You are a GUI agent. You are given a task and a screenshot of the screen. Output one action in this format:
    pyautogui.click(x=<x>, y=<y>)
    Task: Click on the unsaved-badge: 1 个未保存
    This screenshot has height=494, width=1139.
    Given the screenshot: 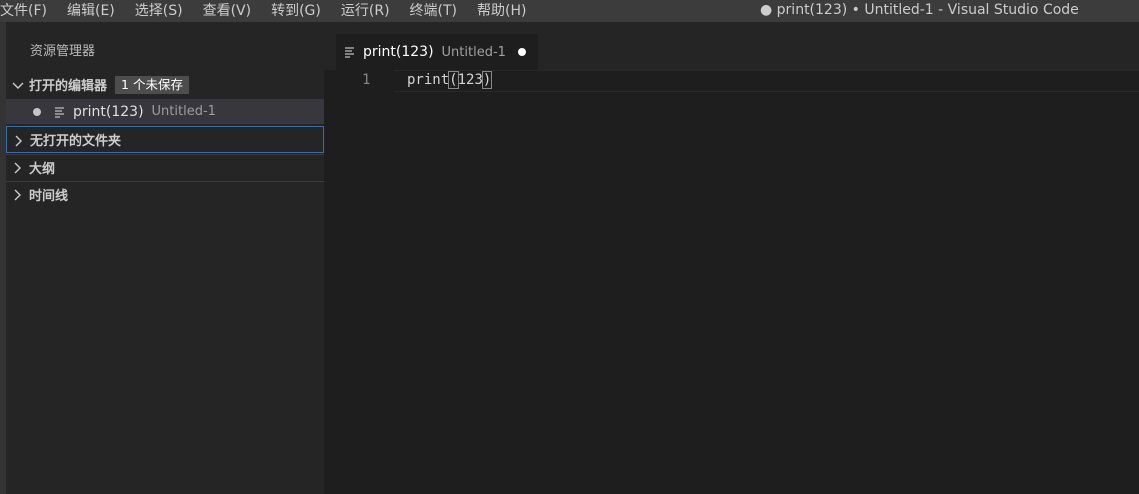 What is the action you would take?
    pyautogui.click(x=152, y=84)
    